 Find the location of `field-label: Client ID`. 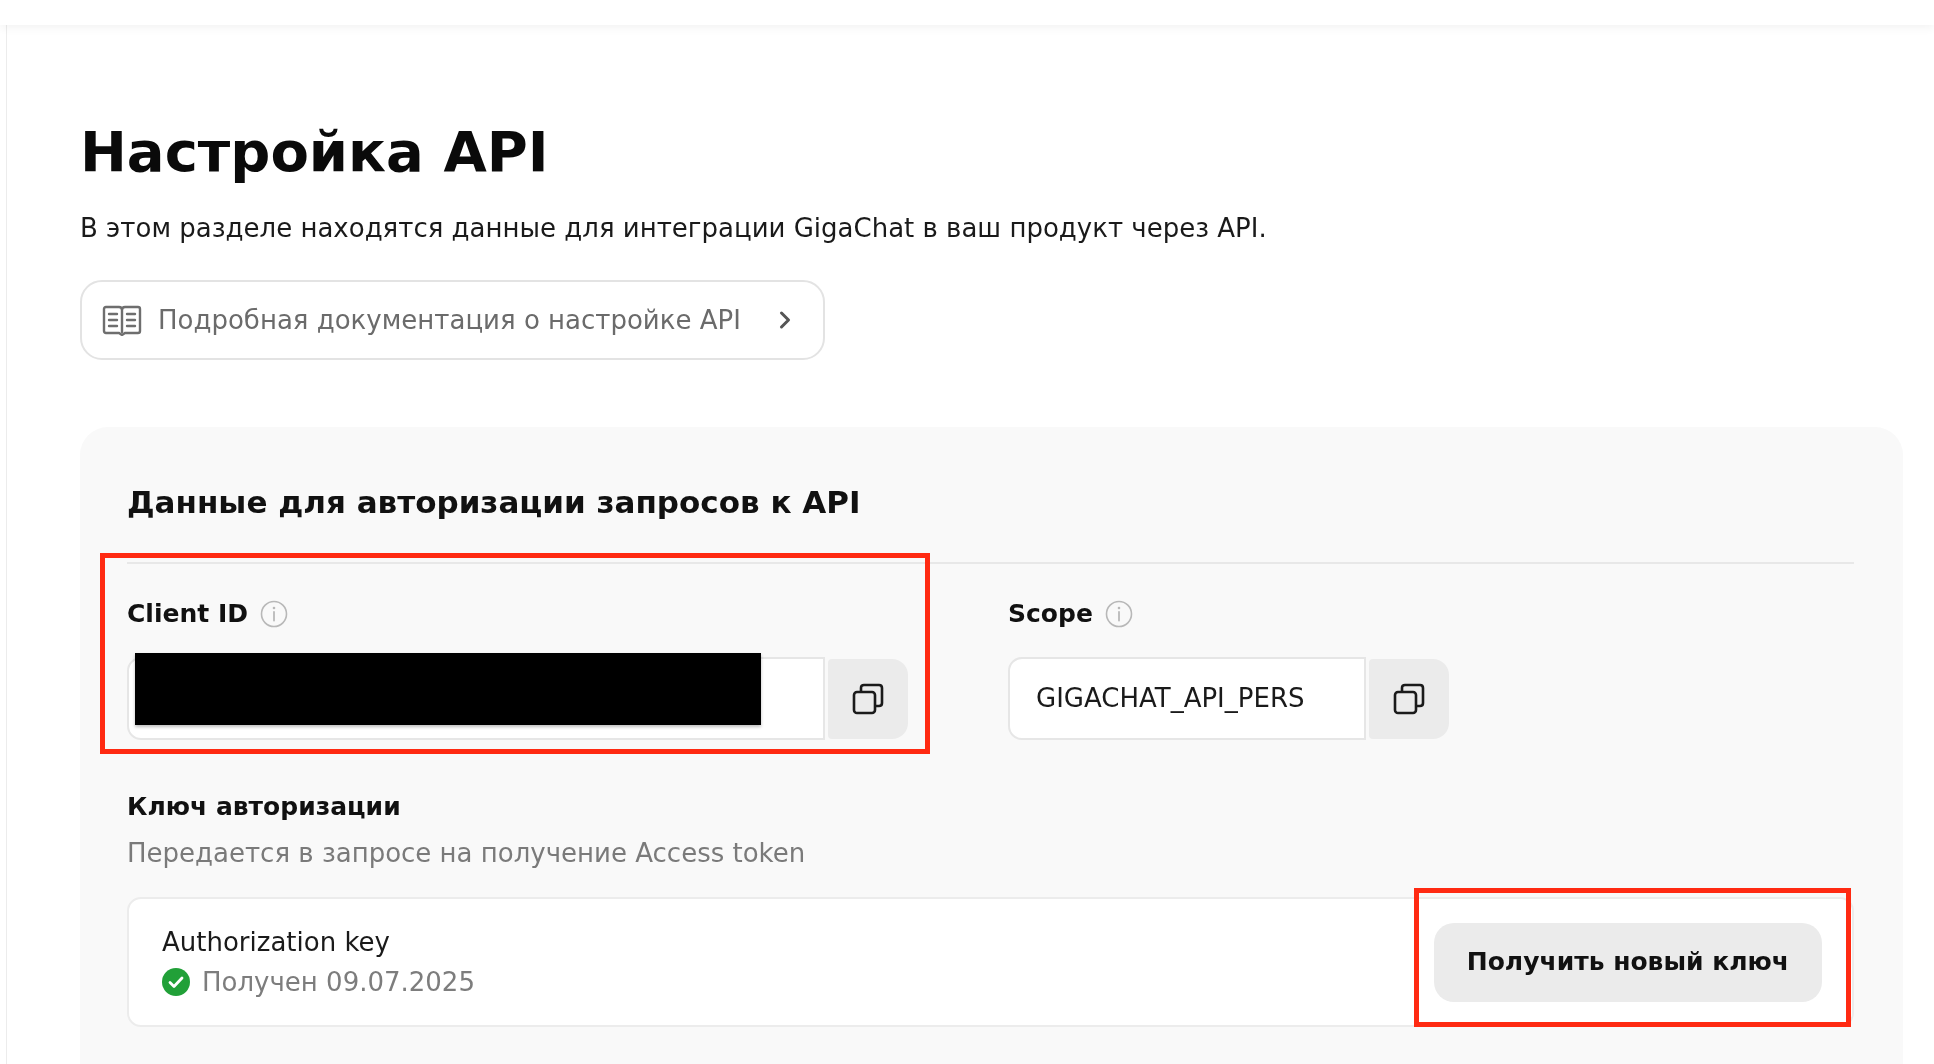

field-label: Client ID is located at coordinates (187, 614).